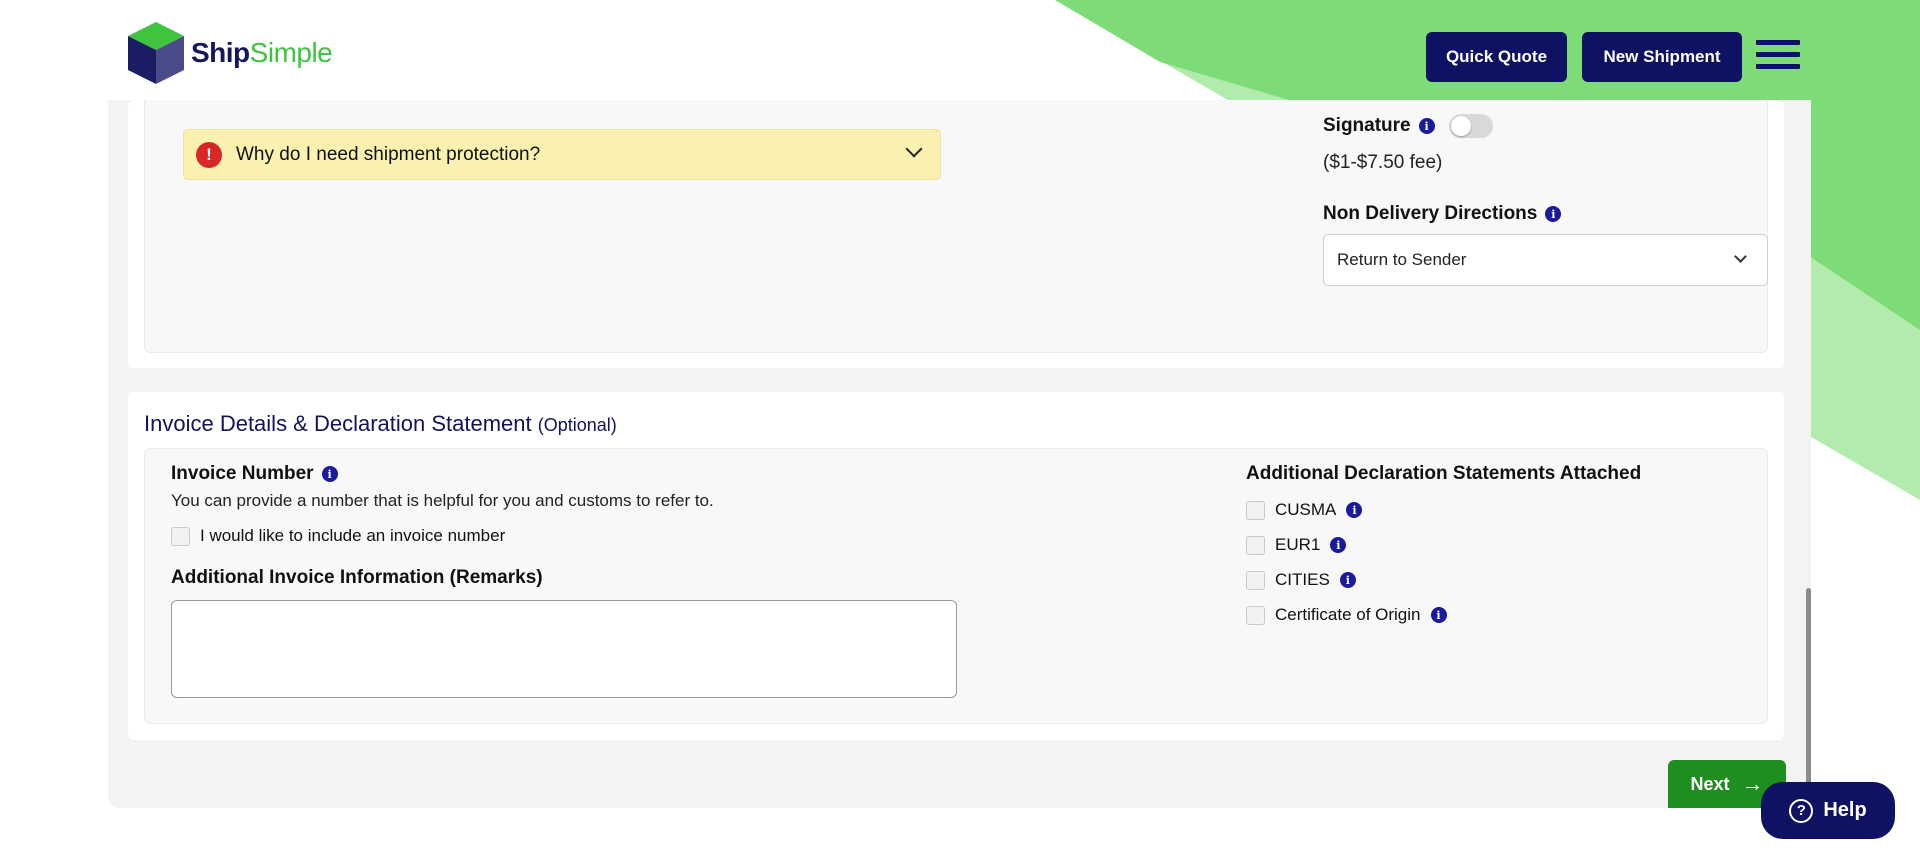 The width and height of the screenshot is (1920, 857). Describe the element at coordinates (1367, 125) in the screenshot. I see `signature-label: Signature` at that location.